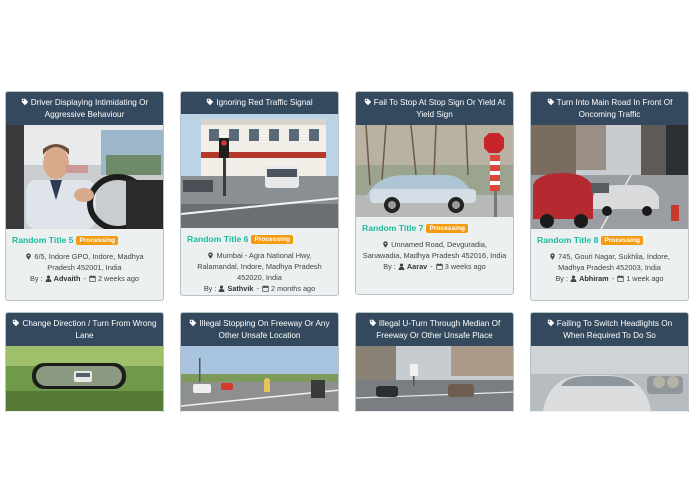 The height and width of the screenshot is (494, 695). I want to click on report-title: Random Title 6 Processing, so click(259, 239).